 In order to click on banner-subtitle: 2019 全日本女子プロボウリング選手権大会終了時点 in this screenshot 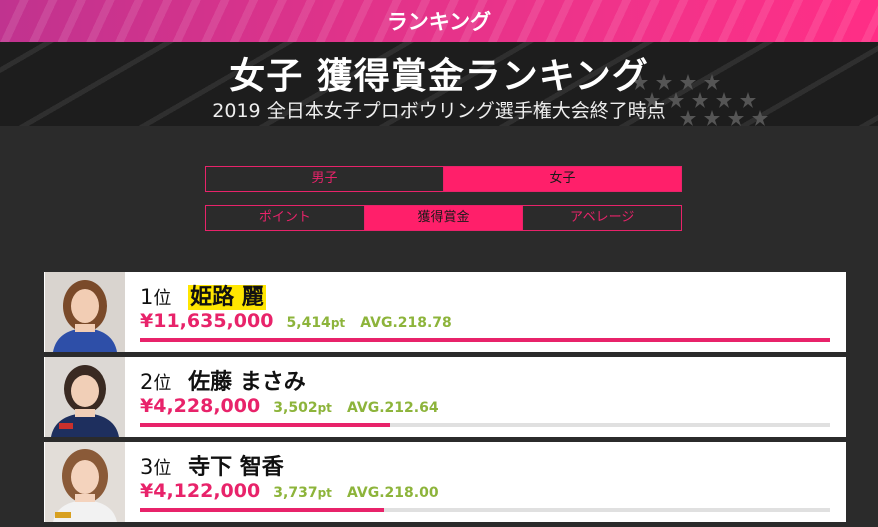, I will do `click(439, 111)`.